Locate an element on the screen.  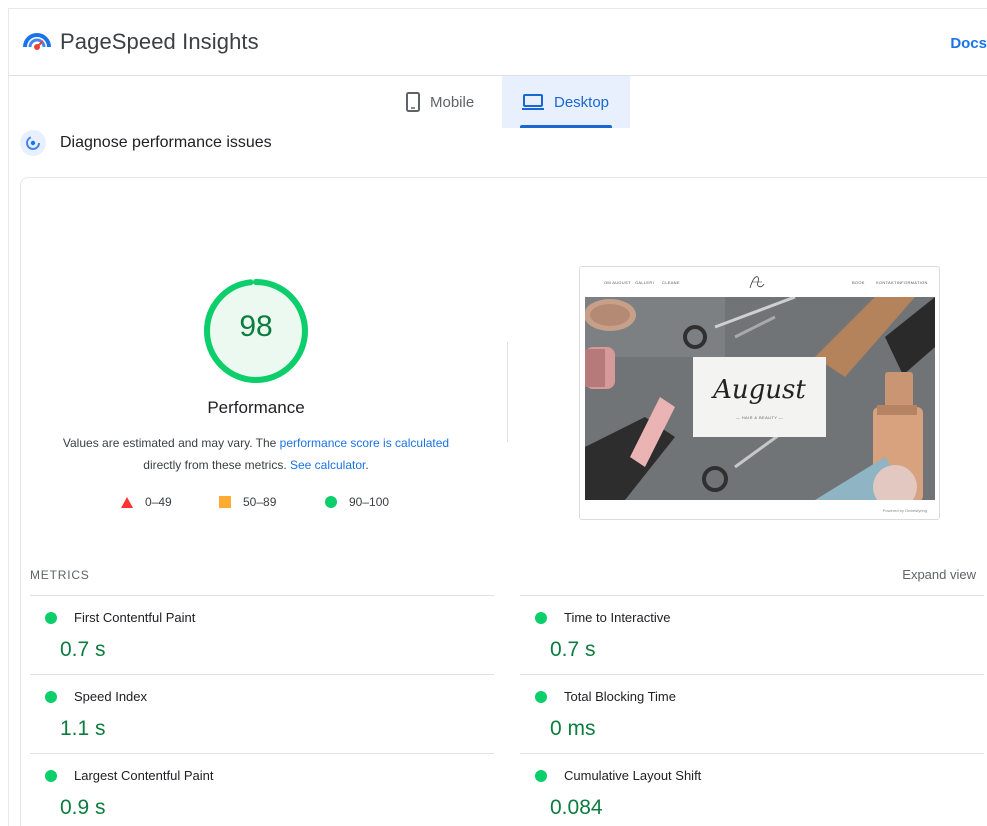
screenshot-nav-item: OM AUGUST is located at coordinates (617, 282).